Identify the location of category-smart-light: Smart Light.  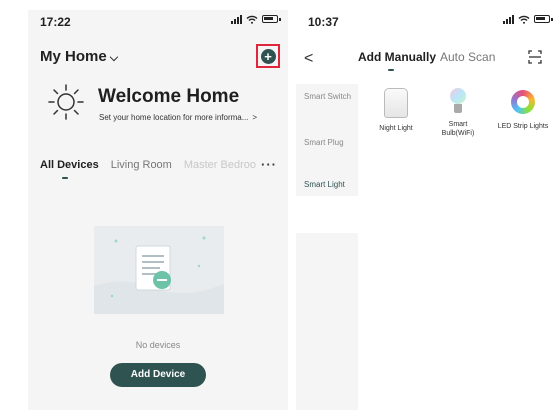
(324, 185).